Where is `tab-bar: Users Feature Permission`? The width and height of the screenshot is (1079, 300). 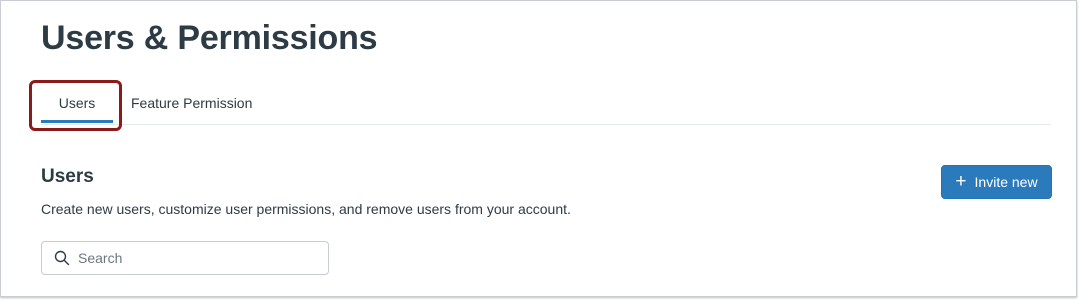 tab-bar: Users Feature Permission is located at coordinates (546, 105).